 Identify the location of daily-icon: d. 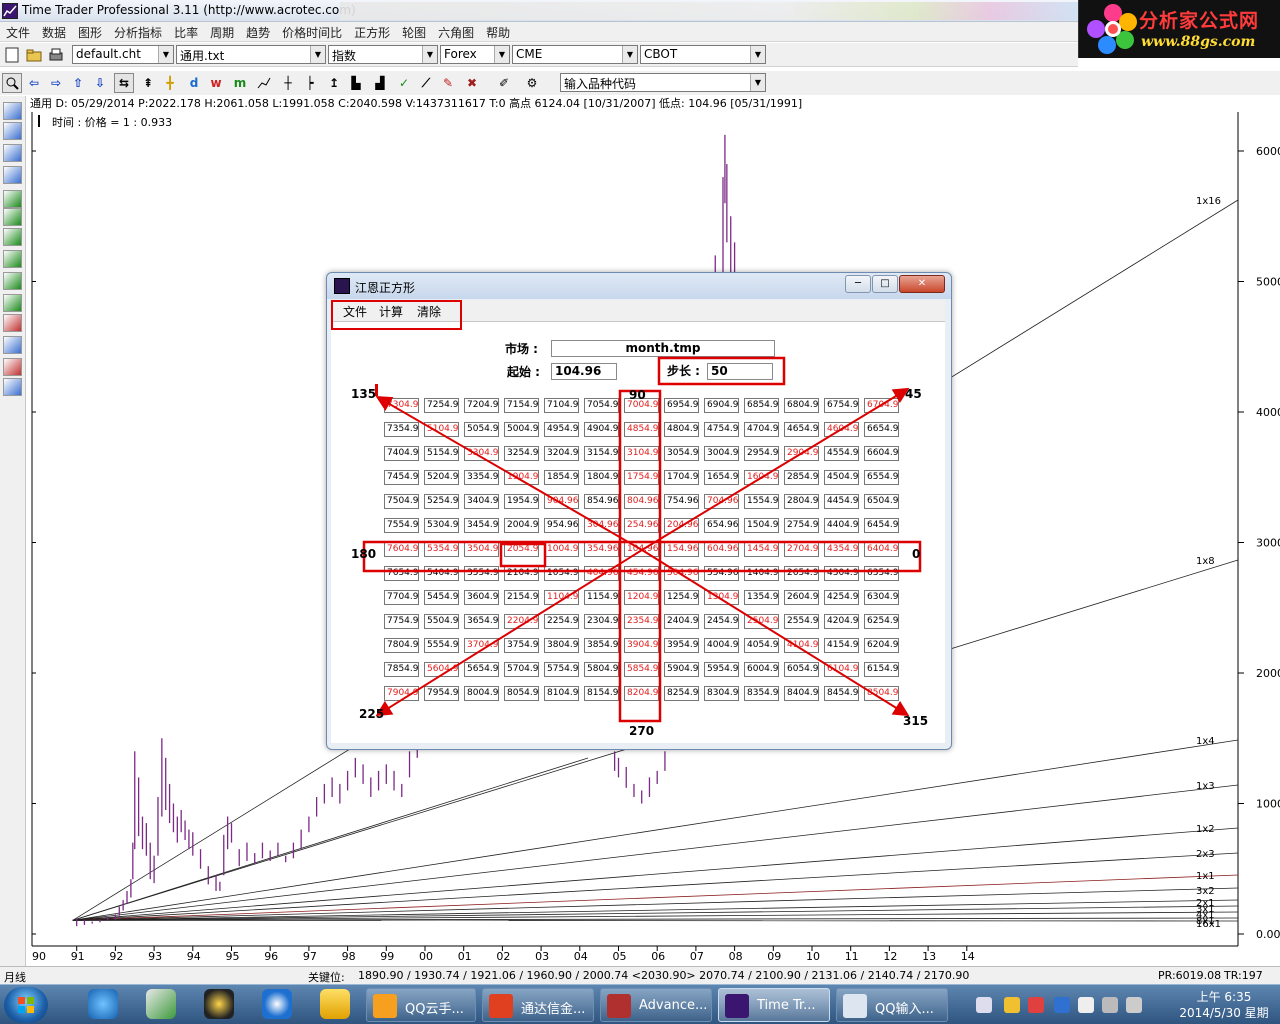
(194, 83).